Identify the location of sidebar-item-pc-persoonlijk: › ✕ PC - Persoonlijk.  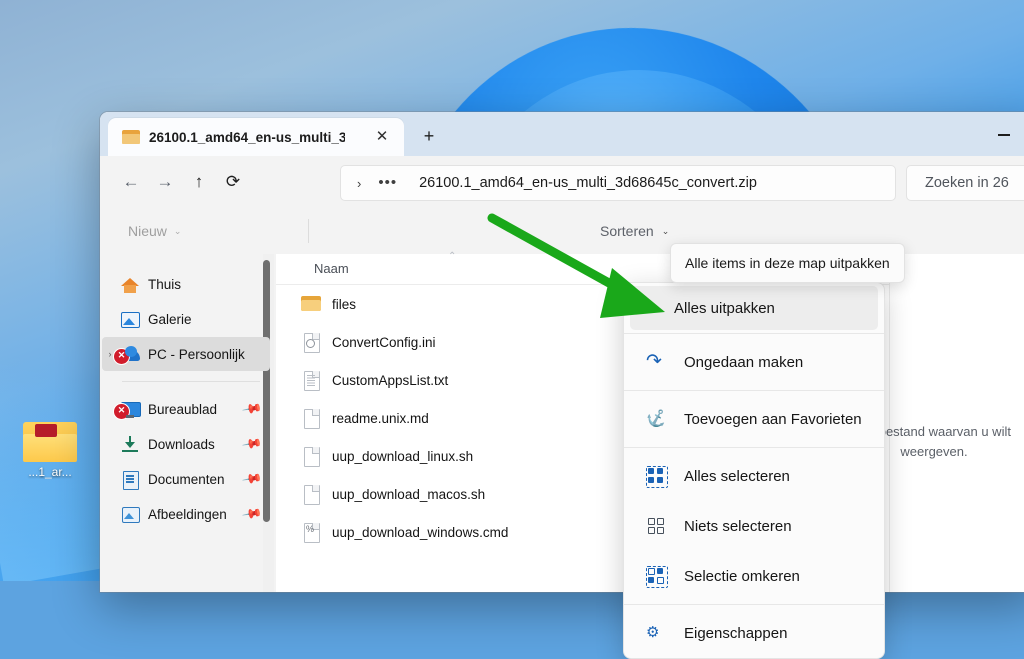
(186, 354).